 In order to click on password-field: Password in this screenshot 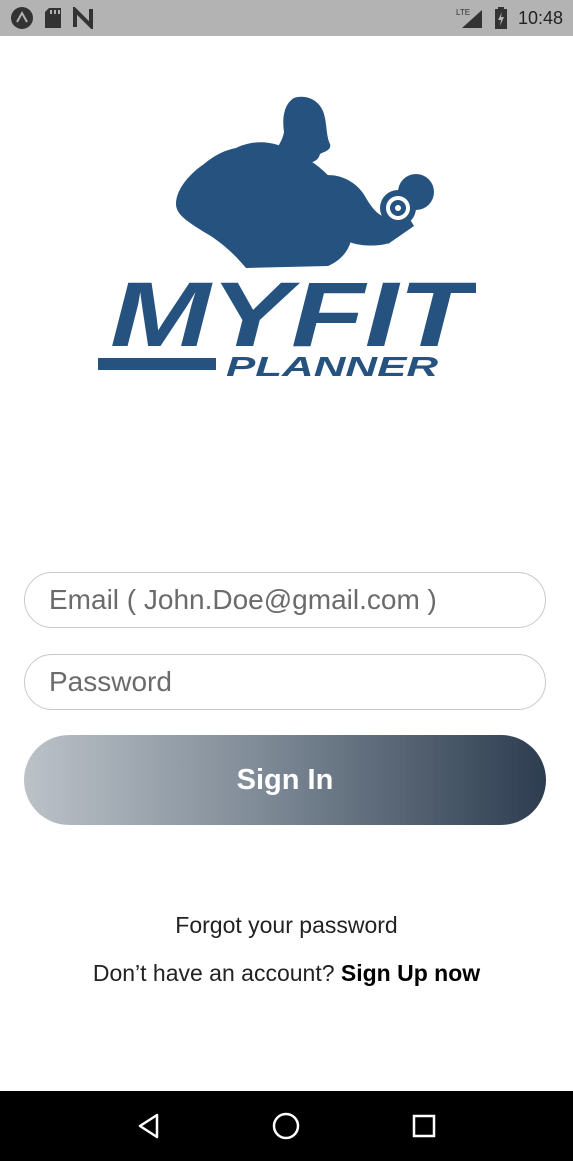, I will do `click(285, 682)`.